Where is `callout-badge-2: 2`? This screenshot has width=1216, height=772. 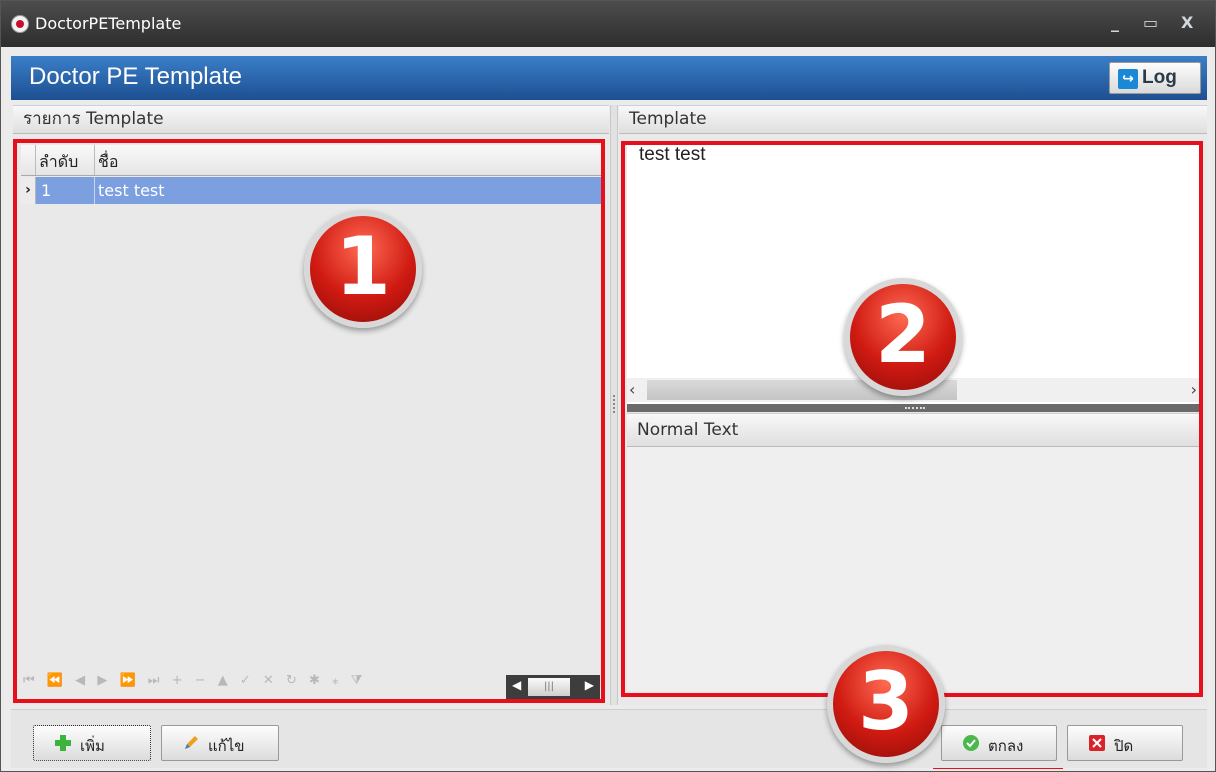
callout-badge-2: 2 is located at coordinates (903, 337).